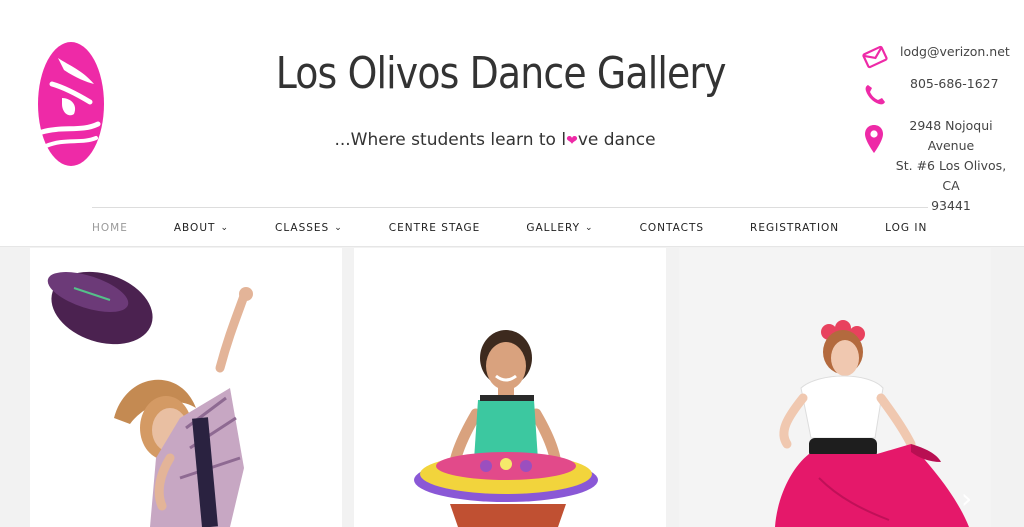 Image resolution: width=1024 pixels, height=527 pixels. I want to click on tagline-text-start: ...Where students learn to l, so click(450, 140).